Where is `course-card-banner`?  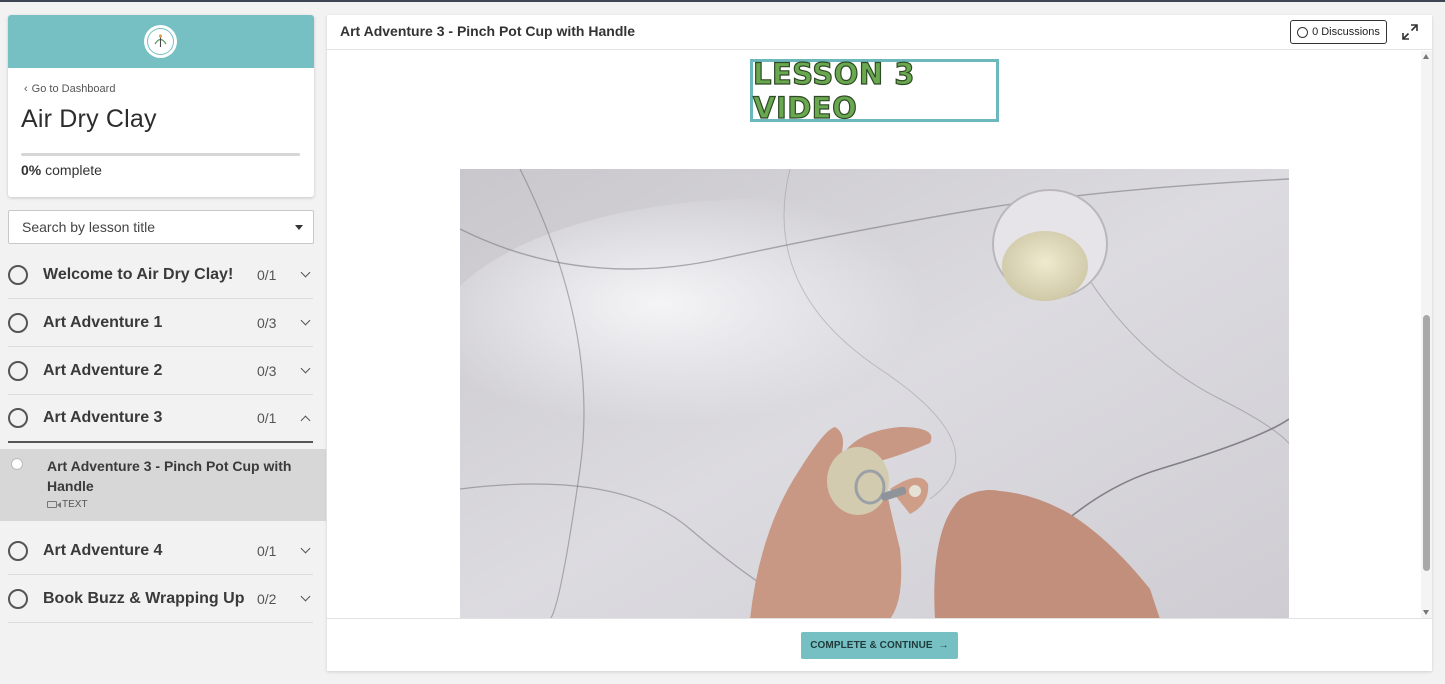 course-card-banner is located at coordinates (161, 41).